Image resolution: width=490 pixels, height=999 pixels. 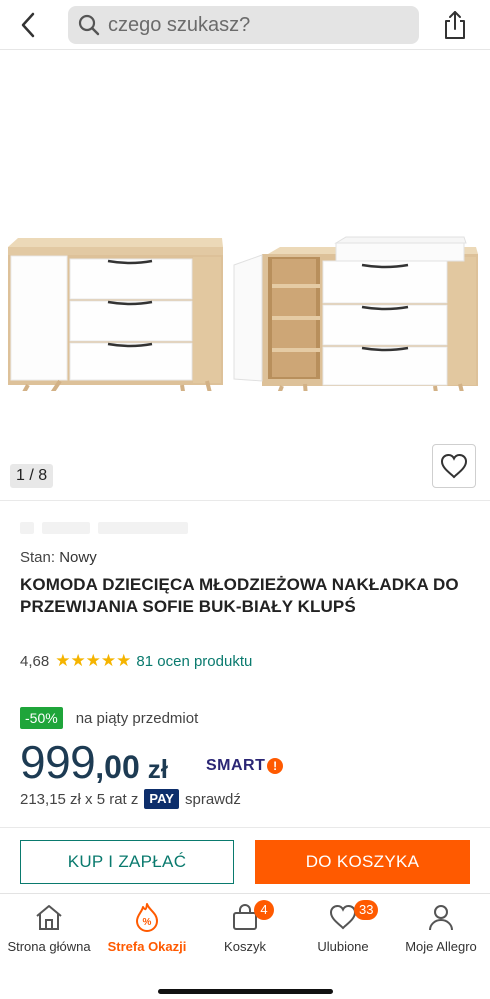 I want to click on discount-badge: -50%, so click(x=41, y=718).